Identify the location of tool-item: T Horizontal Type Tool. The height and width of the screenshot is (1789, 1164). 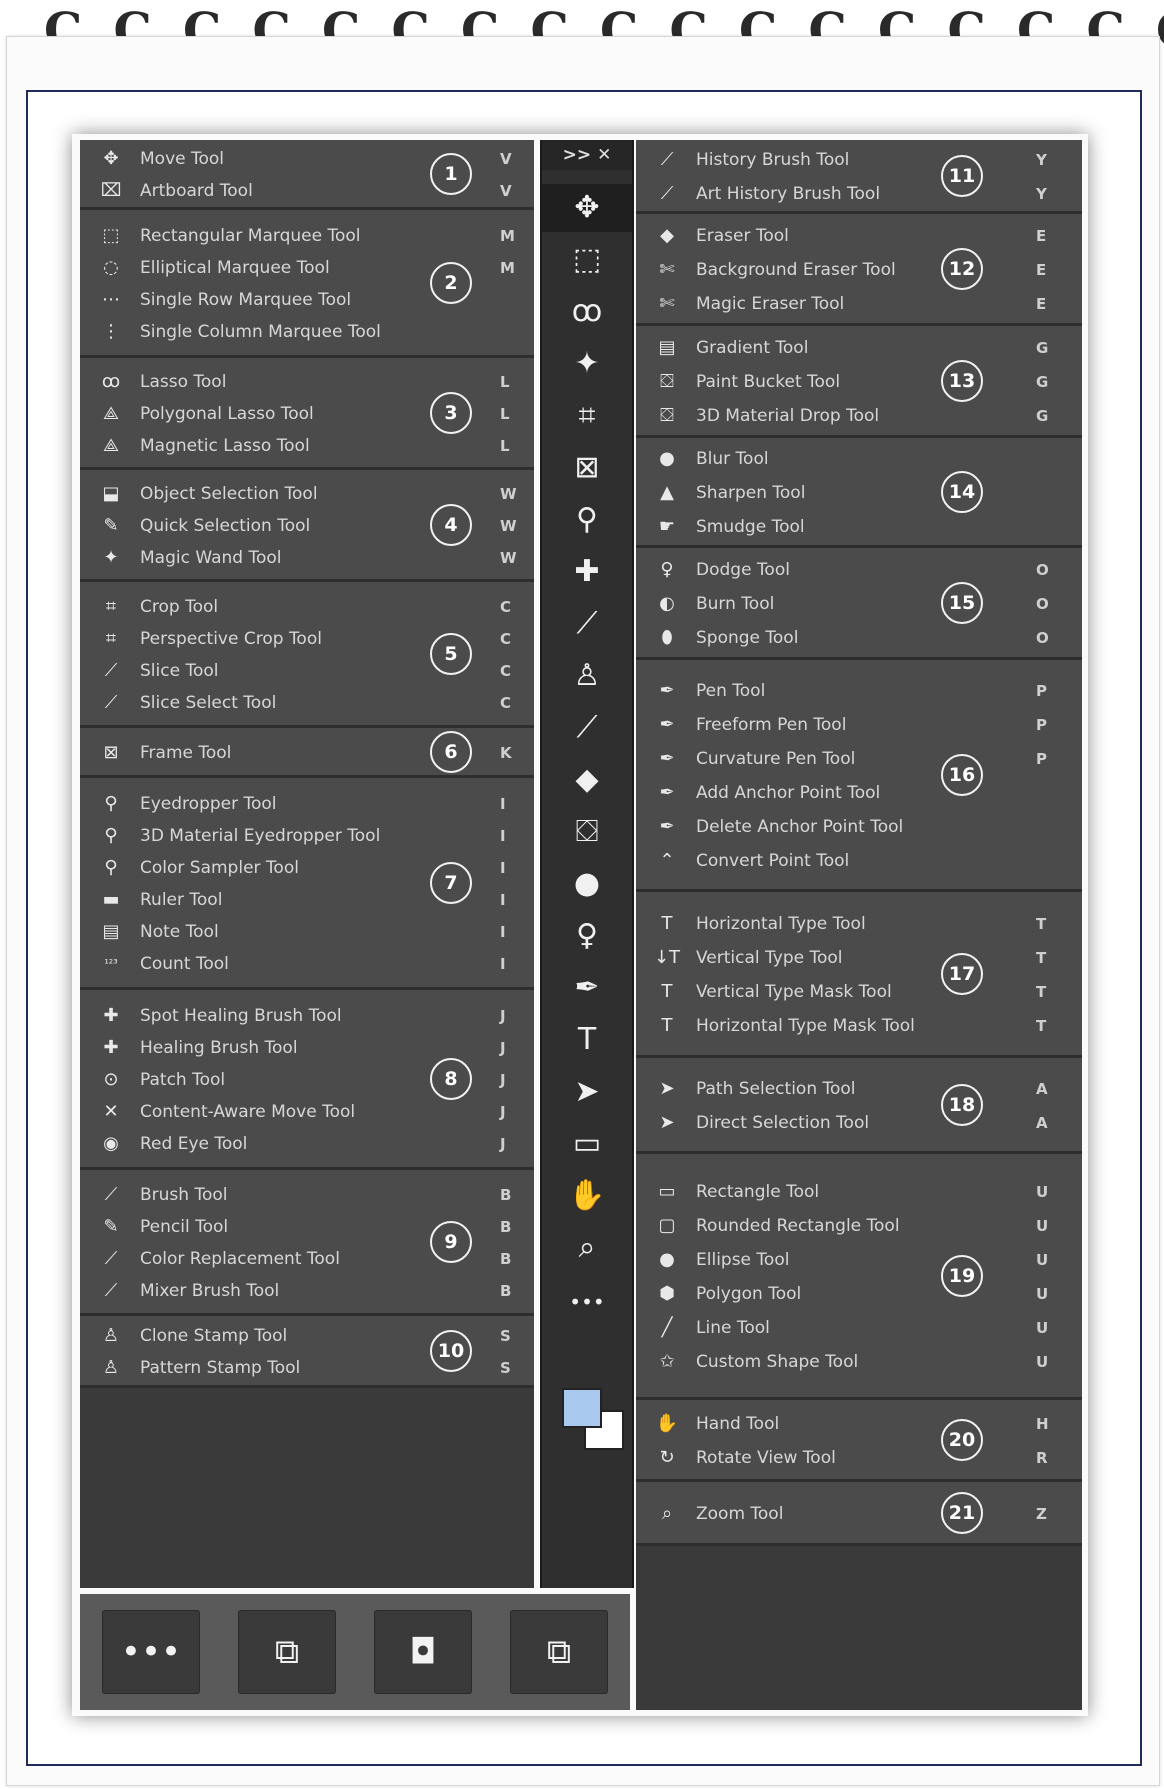
(837, 924).